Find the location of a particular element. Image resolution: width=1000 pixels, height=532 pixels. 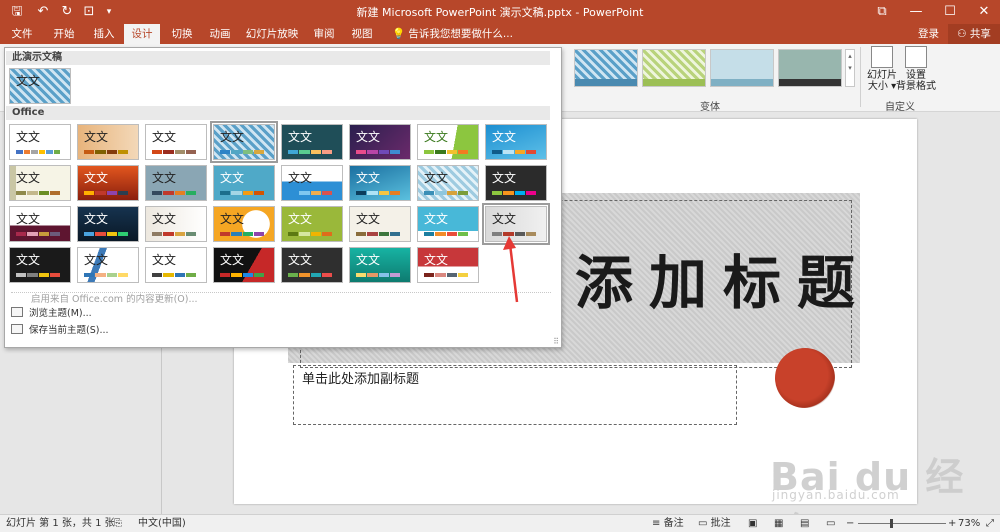

ribbon-display-button: ⧉ is located at coordinates (882, 12).